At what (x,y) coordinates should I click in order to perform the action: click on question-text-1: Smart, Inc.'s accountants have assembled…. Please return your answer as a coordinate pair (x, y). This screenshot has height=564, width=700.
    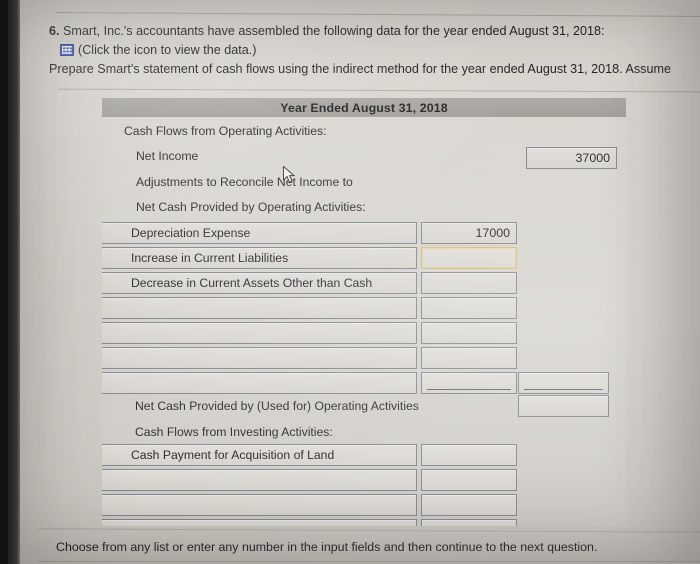
    Looking at the image, I should click on (334, 31).